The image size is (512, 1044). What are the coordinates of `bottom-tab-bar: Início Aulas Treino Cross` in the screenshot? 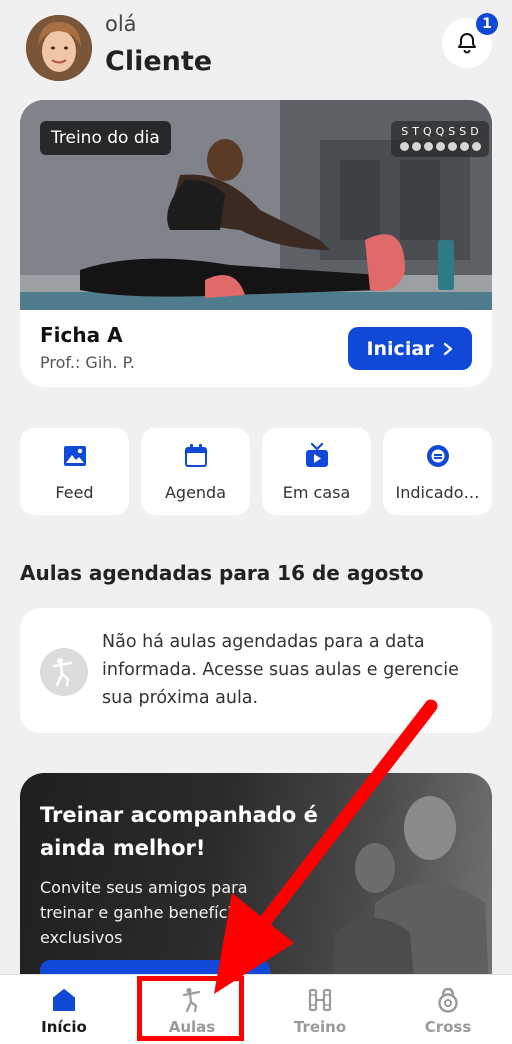 It's located at (256, 1009).